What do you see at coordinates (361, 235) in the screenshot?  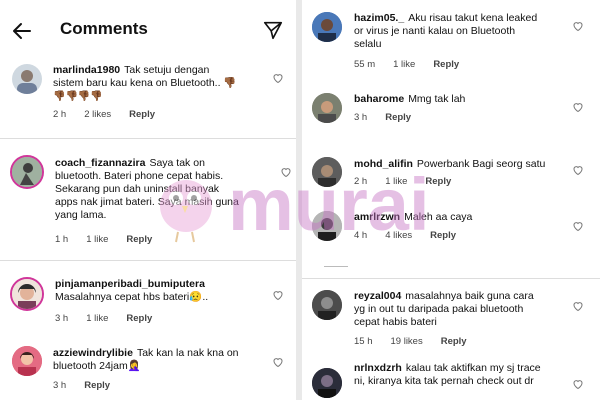 I see `comment-time: 4 h` at bounding box center [361, 235].